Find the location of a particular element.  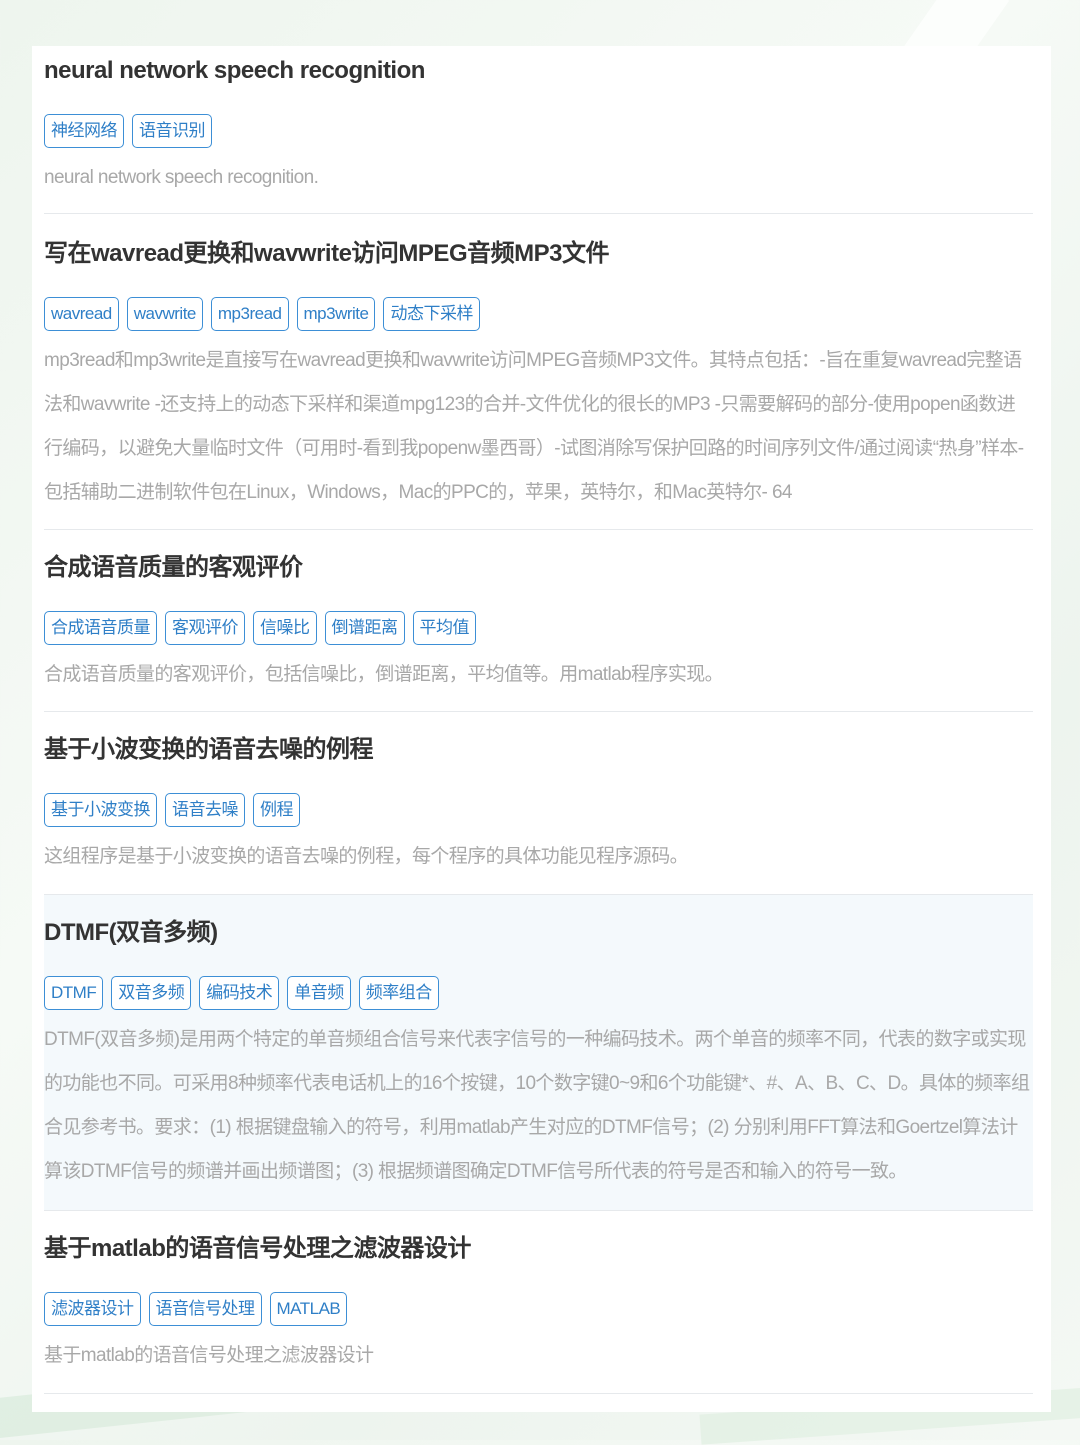

tag: 动态下采样 is located at coordinates (431, 314).